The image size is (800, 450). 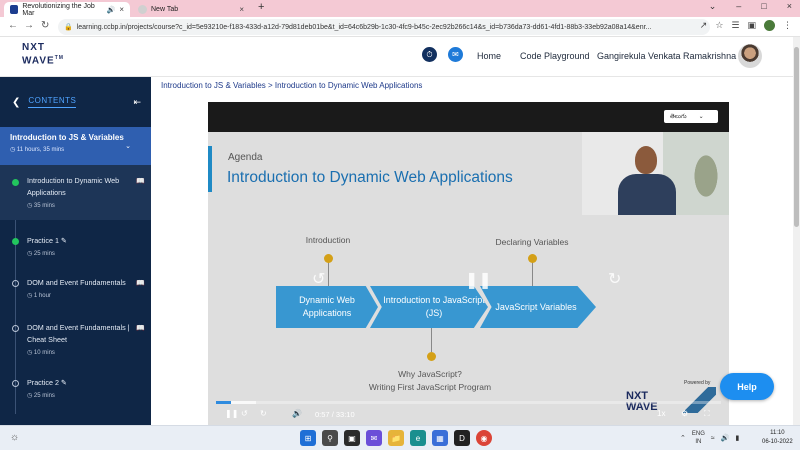 What do you see at coordinates (41, 396) in the screenshot?
I see `sidebar-item-duration: ◷ 25 mins` at bounding box center [41, 396].